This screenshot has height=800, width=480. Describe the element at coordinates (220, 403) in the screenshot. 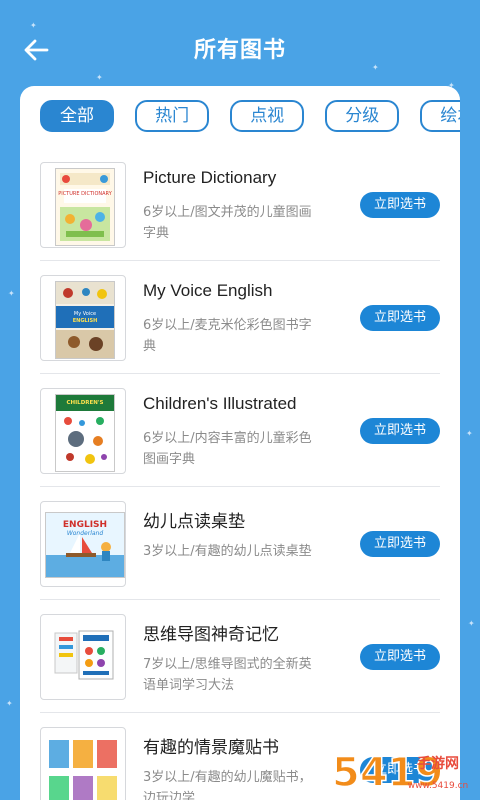

I see `book-title: Children's Illustrated` at that location.